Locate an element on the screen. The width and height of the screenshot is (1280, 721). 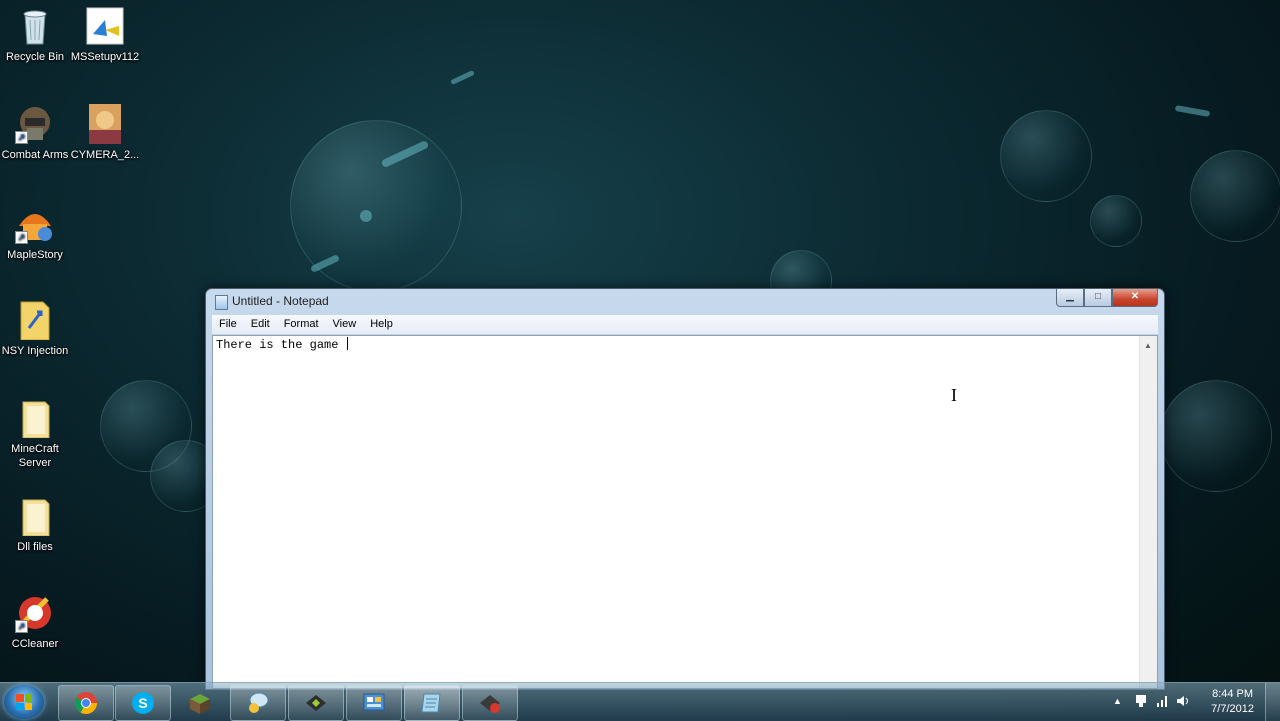
skype-icon: S is located at coordinates (143, 703).